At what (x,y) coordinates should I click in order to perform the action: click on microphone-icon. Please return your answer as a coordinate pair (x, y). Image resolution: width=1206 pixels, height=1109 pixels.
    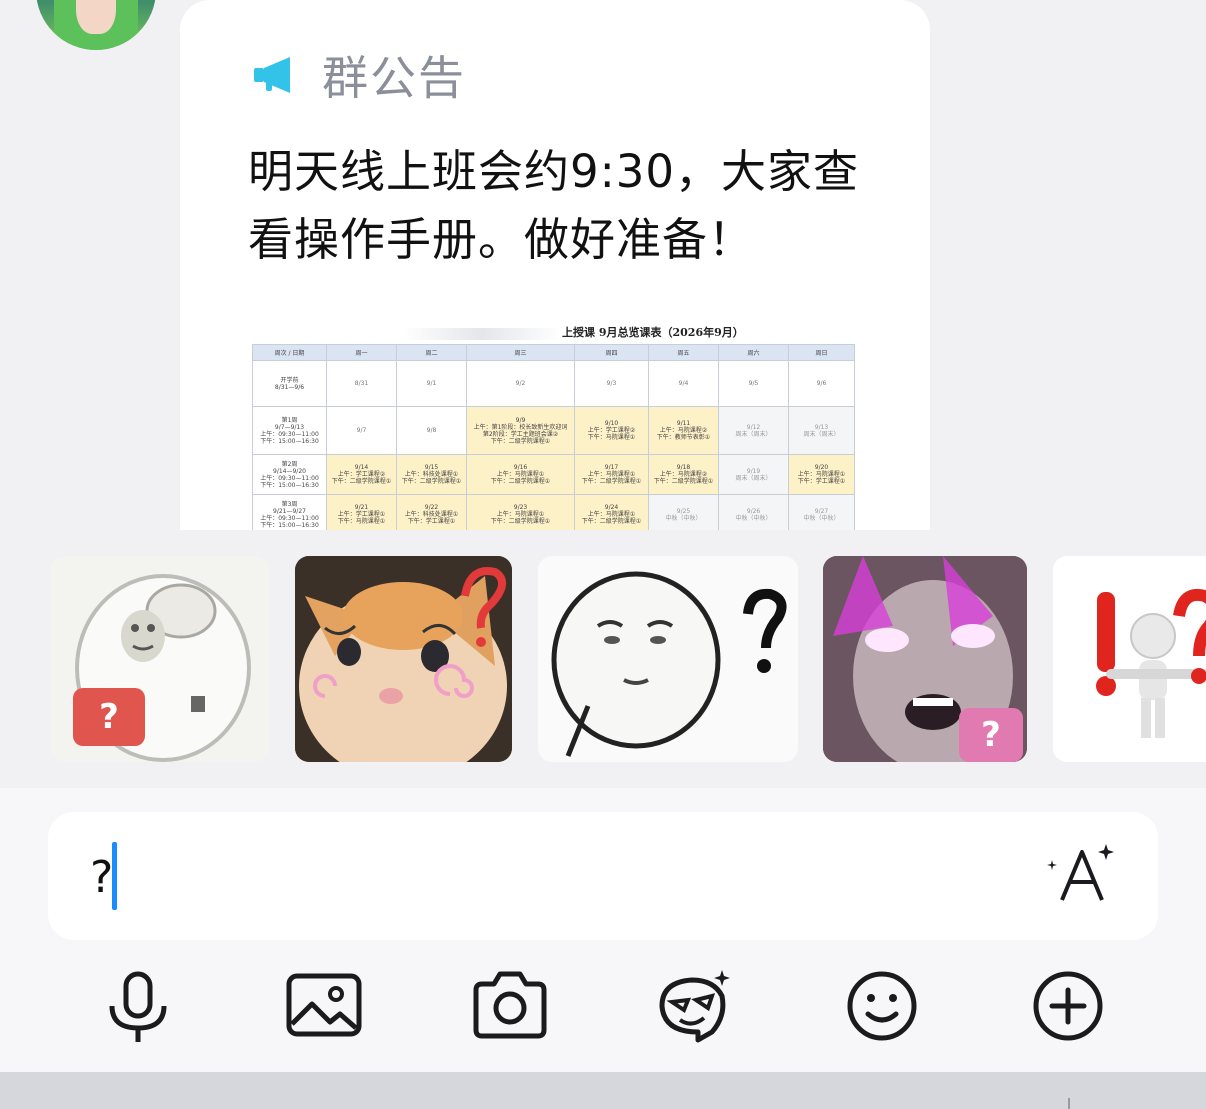
    Looking at the image, I should click on (138, 1006).